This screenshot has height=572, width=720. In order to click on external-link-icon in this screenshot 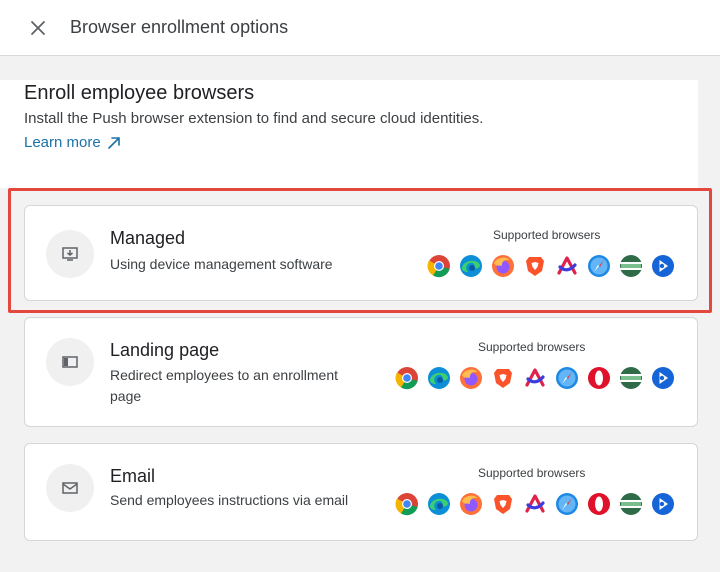, I will do `click(113, 142)`.